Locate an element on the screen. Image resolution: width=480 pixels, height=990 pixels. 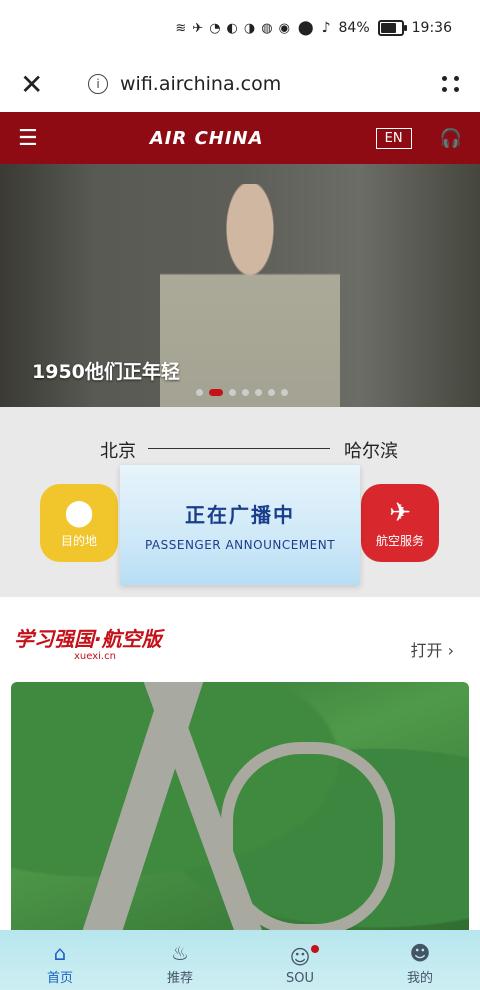
battery-fill is located at coordinates (388, 28).